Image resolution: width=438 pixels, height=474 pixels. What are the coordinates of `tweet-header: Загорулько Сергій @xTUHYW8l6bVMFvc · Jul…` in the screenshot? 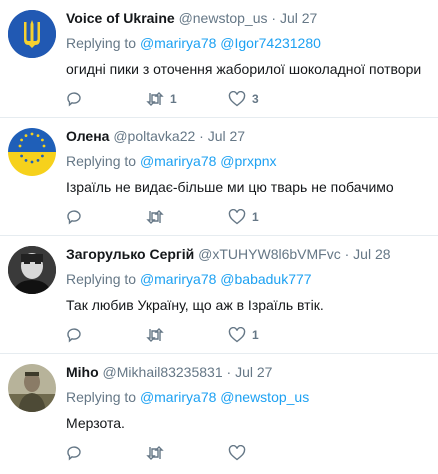 It's located at (228, 254).